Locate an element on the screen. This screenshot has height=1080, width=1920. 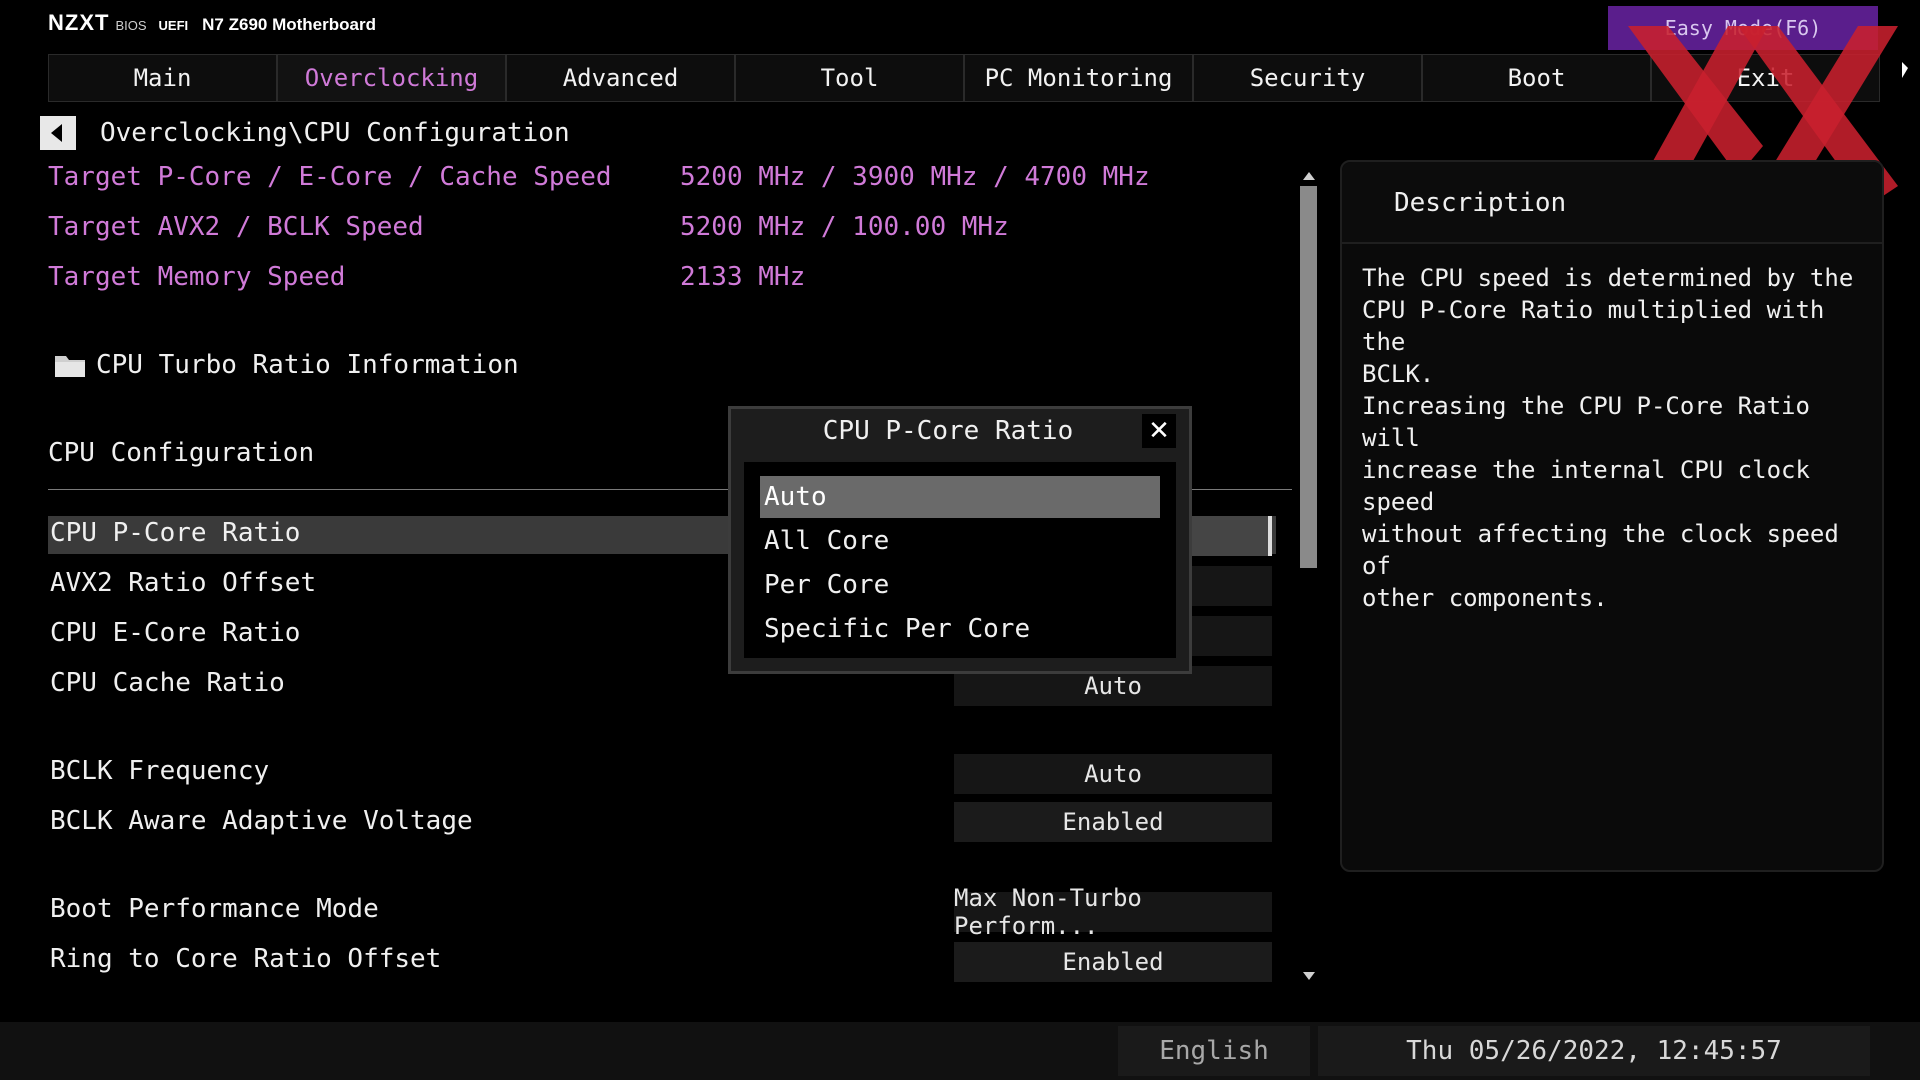
setting-boot-performance-mode: Boot Performance Mode is located at coordinates (214, 909).